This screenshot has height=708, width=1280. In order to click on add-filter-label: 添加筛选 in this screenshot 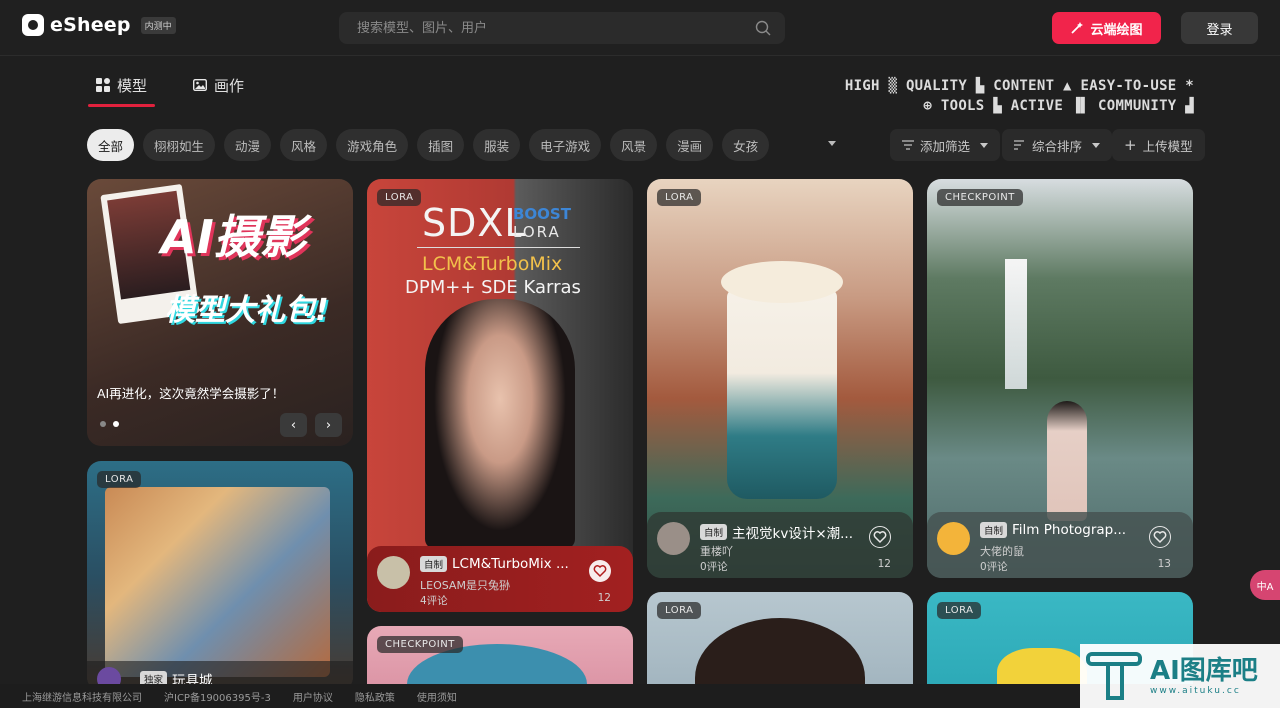, I will do `click(945, 146)`.